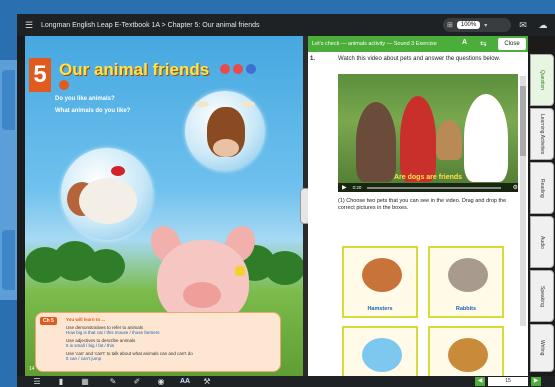  Describe the element at coordinates (512, 44) in the screenshot. I see `close-button: Close` at that location.